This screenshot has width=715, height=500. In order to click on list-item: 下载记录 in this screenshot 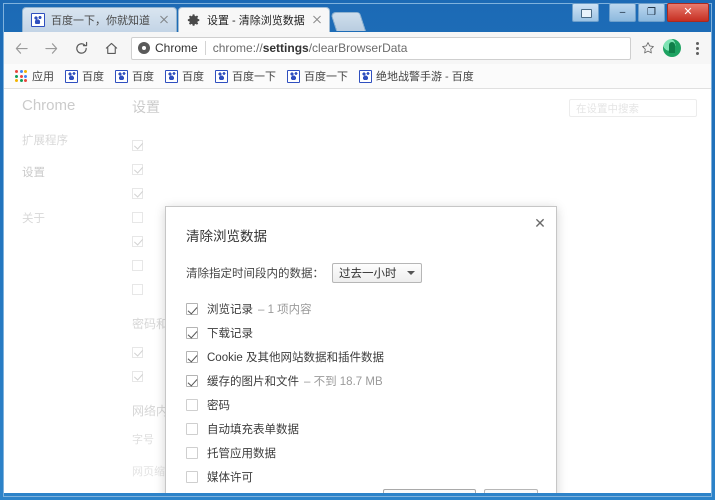, I will do `click(371, 333)`.